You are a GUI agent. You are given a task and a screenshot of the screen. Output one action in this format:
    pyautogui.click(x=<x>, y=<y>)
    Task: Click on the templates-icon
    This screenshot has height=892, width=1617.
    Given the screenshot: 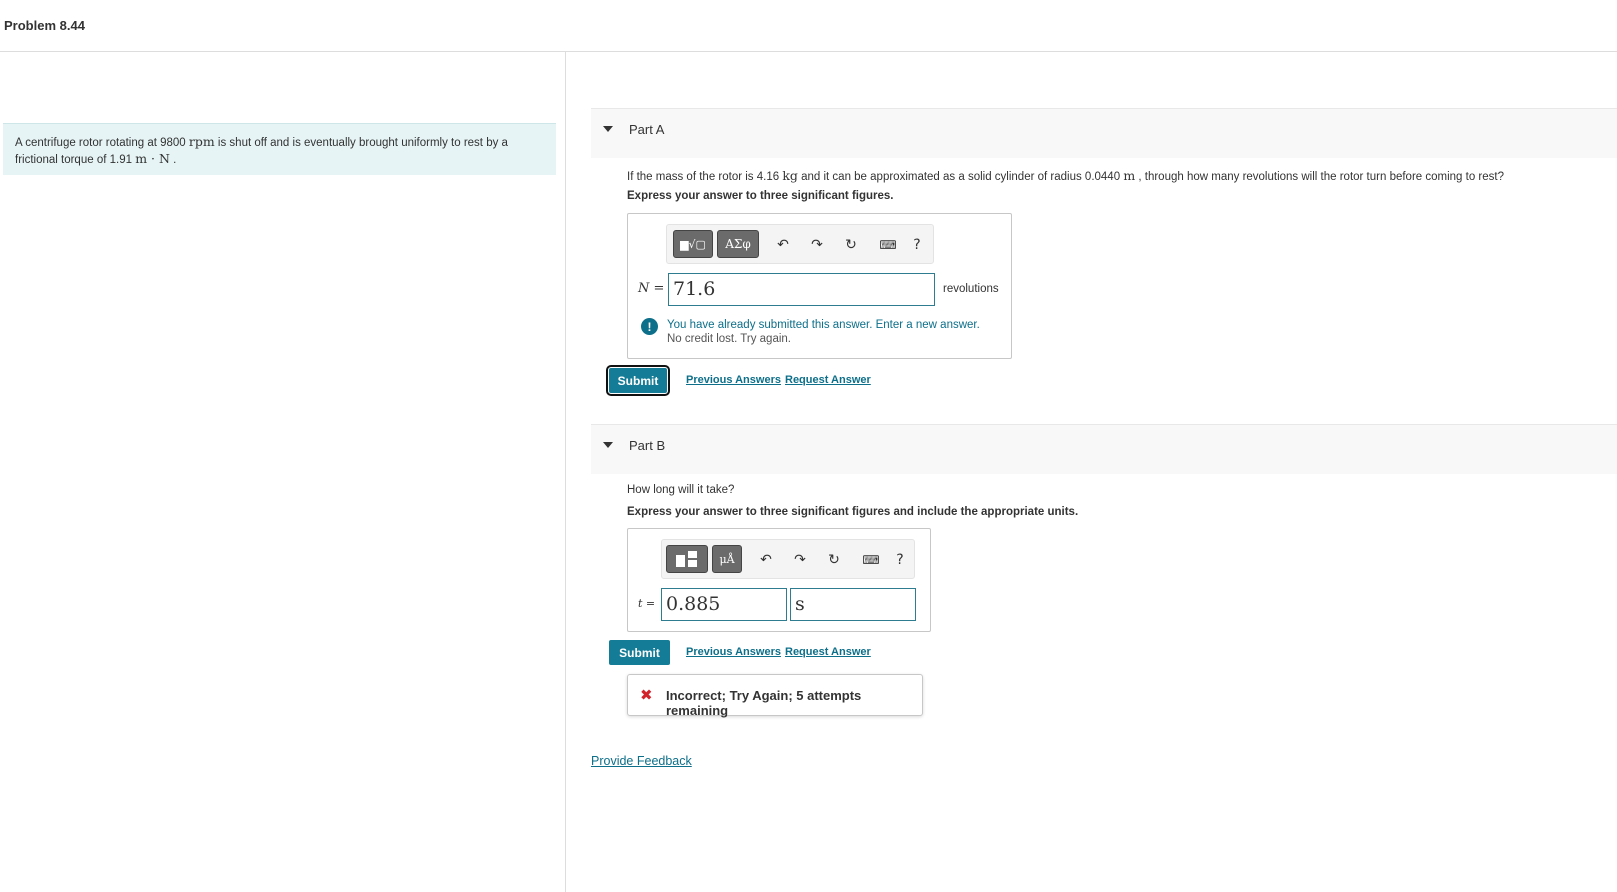 What is the action you would take?
    pyautogui.click(x=687, y=559)
    